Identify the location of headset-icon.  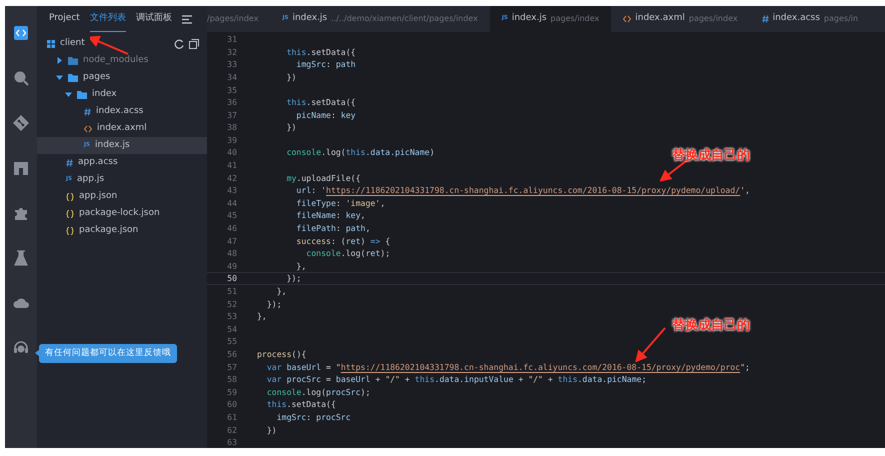
(21, 348).